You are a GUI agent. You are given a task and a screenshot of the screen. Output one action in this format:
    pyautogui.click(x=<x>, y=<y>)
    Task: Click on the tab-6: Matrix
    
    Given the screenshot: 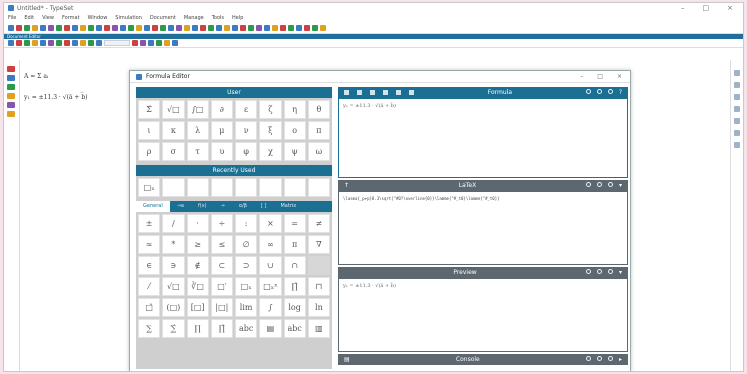 What is the action you would take?
    pyautogui.click(x=288, y=206)
    